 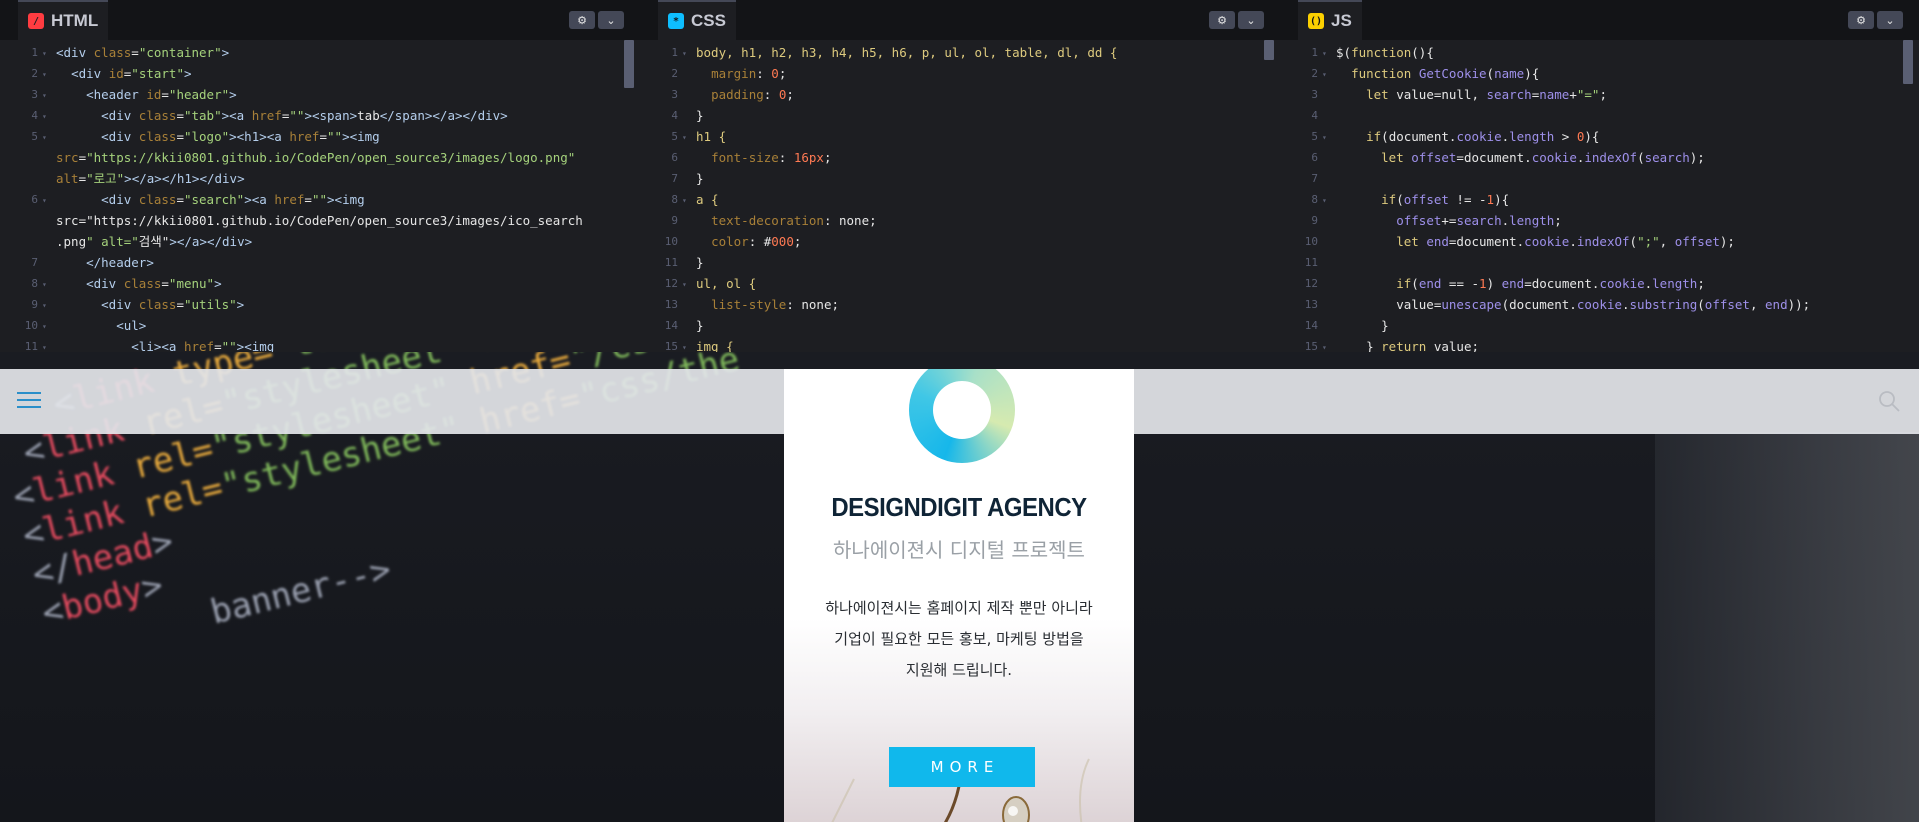 What do you see at coordinates (960, 241) in the screenshot?
I see `code-line: 10 color: #000;` at bounding box center [960, 241].